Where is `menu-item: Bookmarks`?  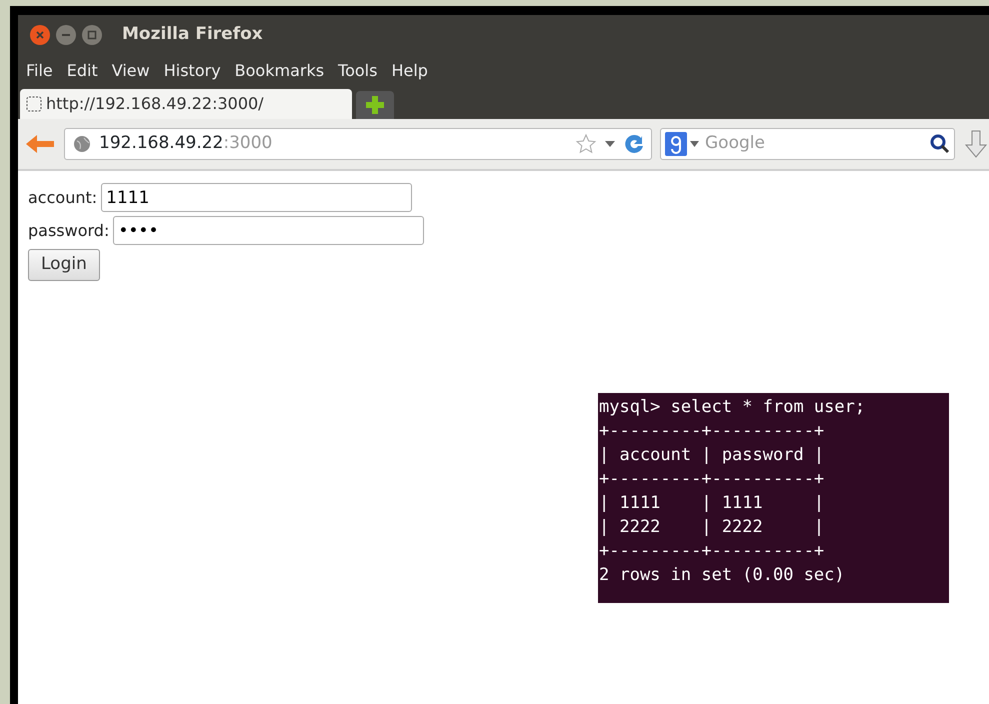
menu-item: Bookmarks is located at coordinates (279, 71).